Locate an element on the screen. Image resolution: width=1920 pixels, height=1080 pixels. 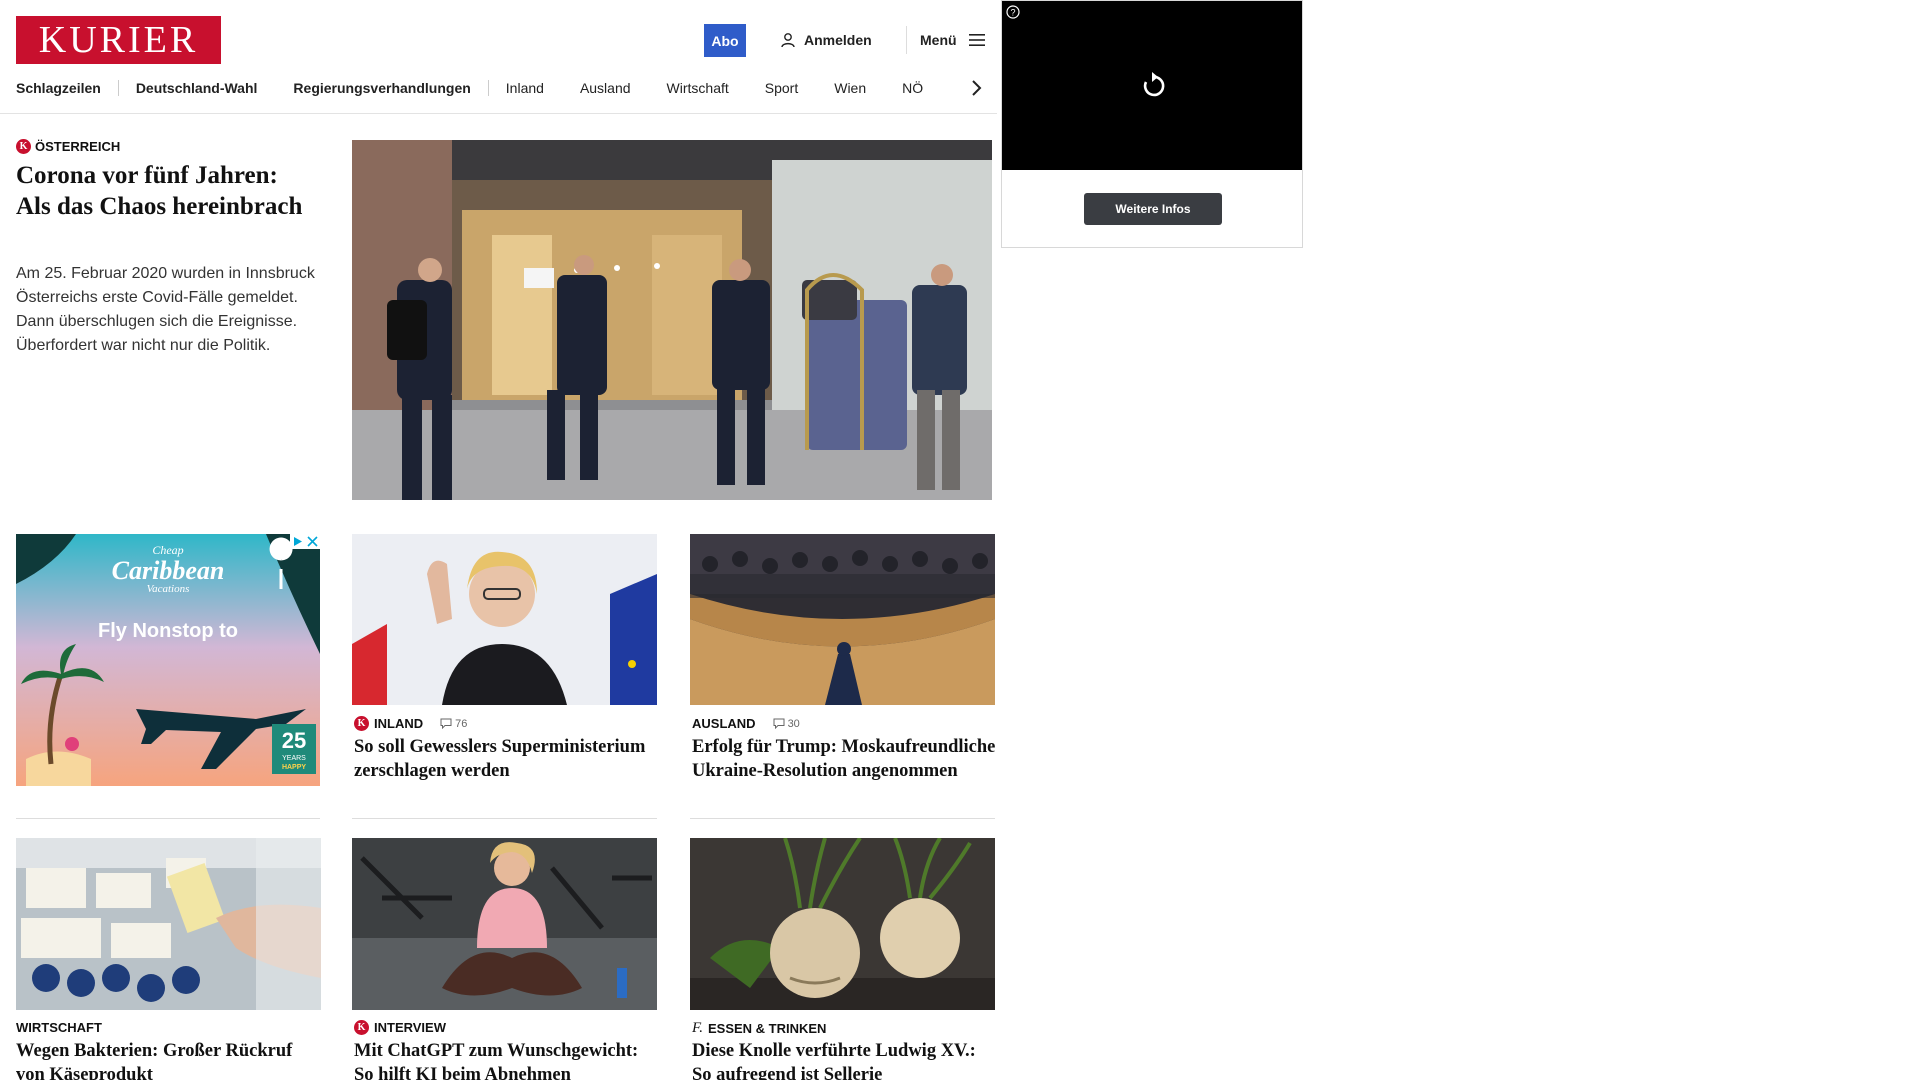
card-kicker-inland: K Inland 76 is located at coordinates (410, 723).